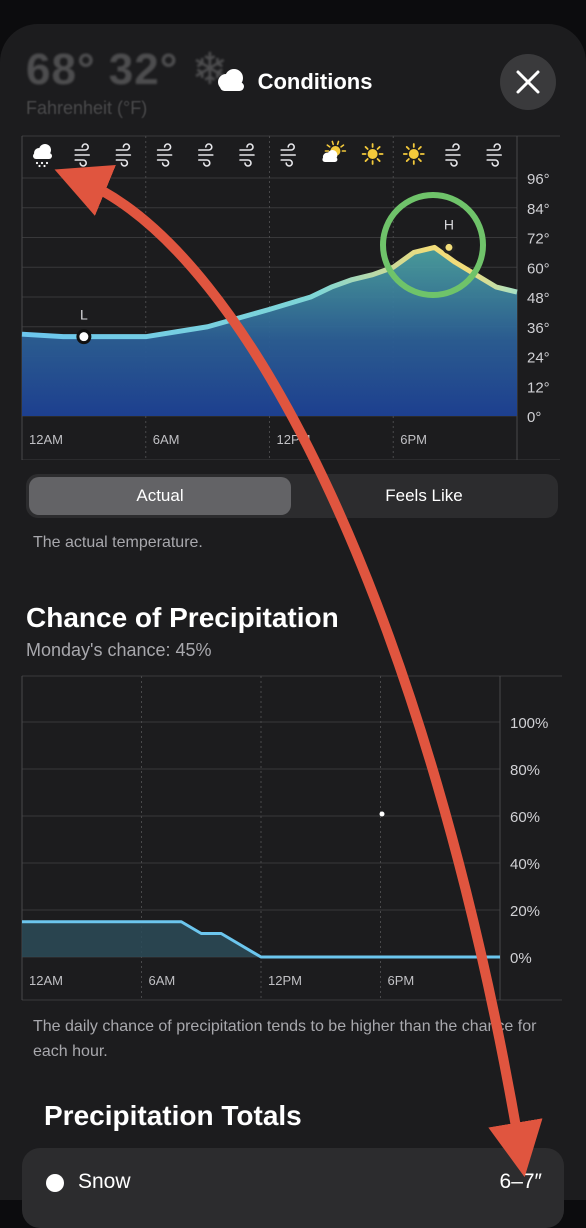  Describe the element at coordinates (433, 245) in the screenshot. I see `highlight-circle` at that location.